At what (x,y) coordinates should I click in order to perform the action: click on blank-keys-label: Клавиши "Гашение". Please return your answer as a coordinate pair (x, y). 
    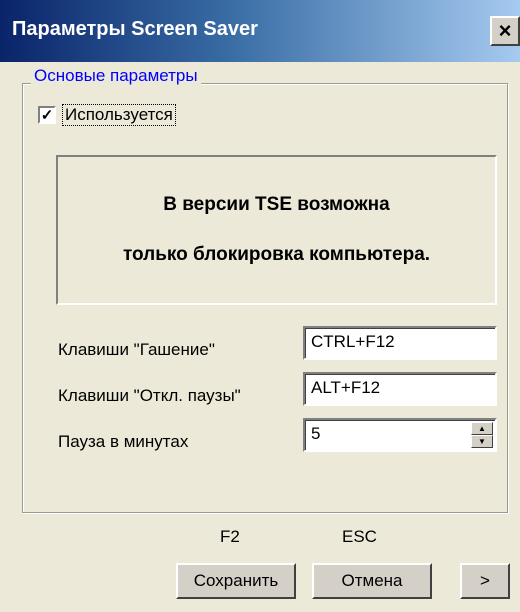
    Looking at the image, I should click on (136, 349).